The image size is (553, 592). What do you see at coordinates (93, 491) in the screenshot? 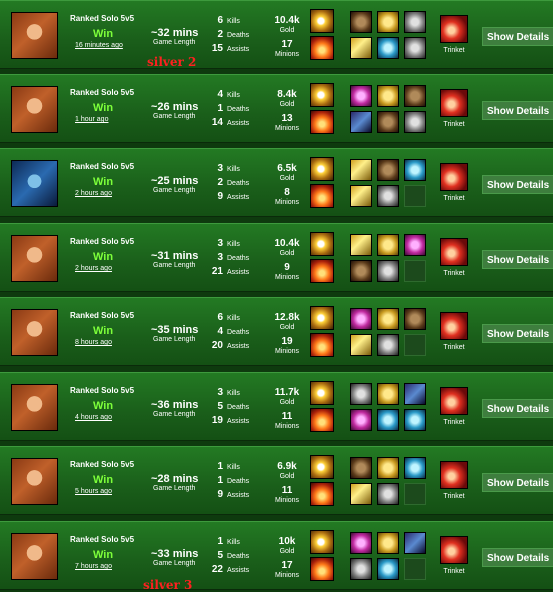
I see `time-ago-link: 5 hours ago` at bounding box center [93, 491].